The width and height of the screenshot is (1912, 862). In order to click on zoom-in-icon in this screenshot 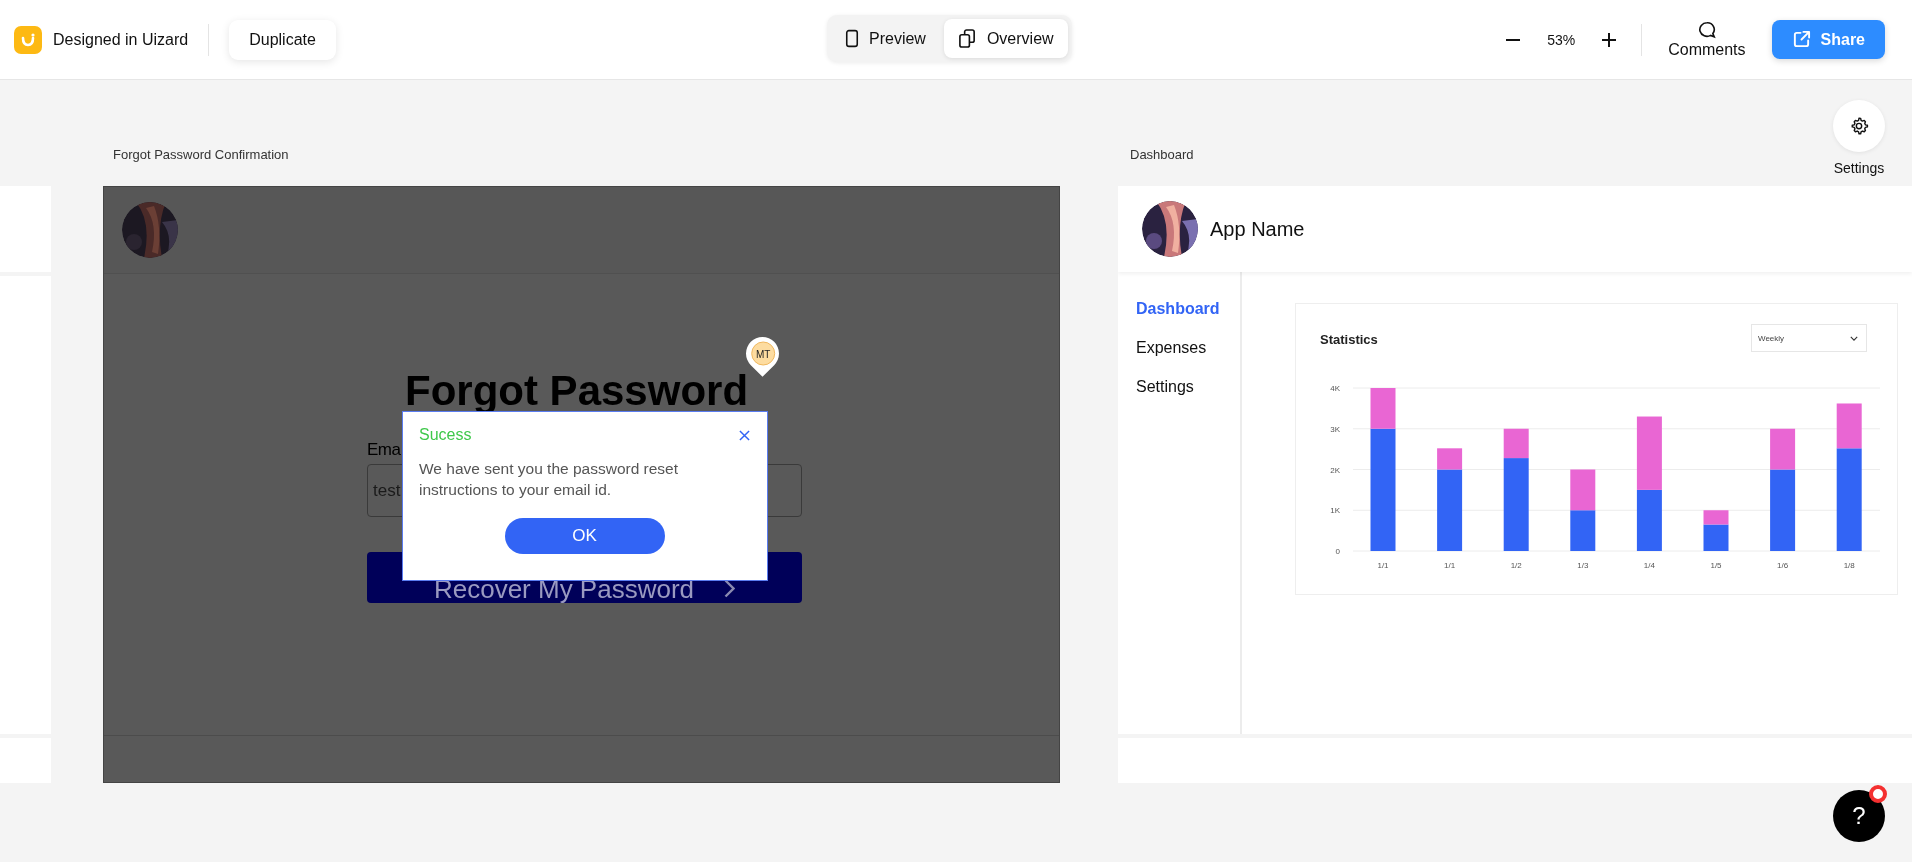, I will do `click(1609, 39)`.